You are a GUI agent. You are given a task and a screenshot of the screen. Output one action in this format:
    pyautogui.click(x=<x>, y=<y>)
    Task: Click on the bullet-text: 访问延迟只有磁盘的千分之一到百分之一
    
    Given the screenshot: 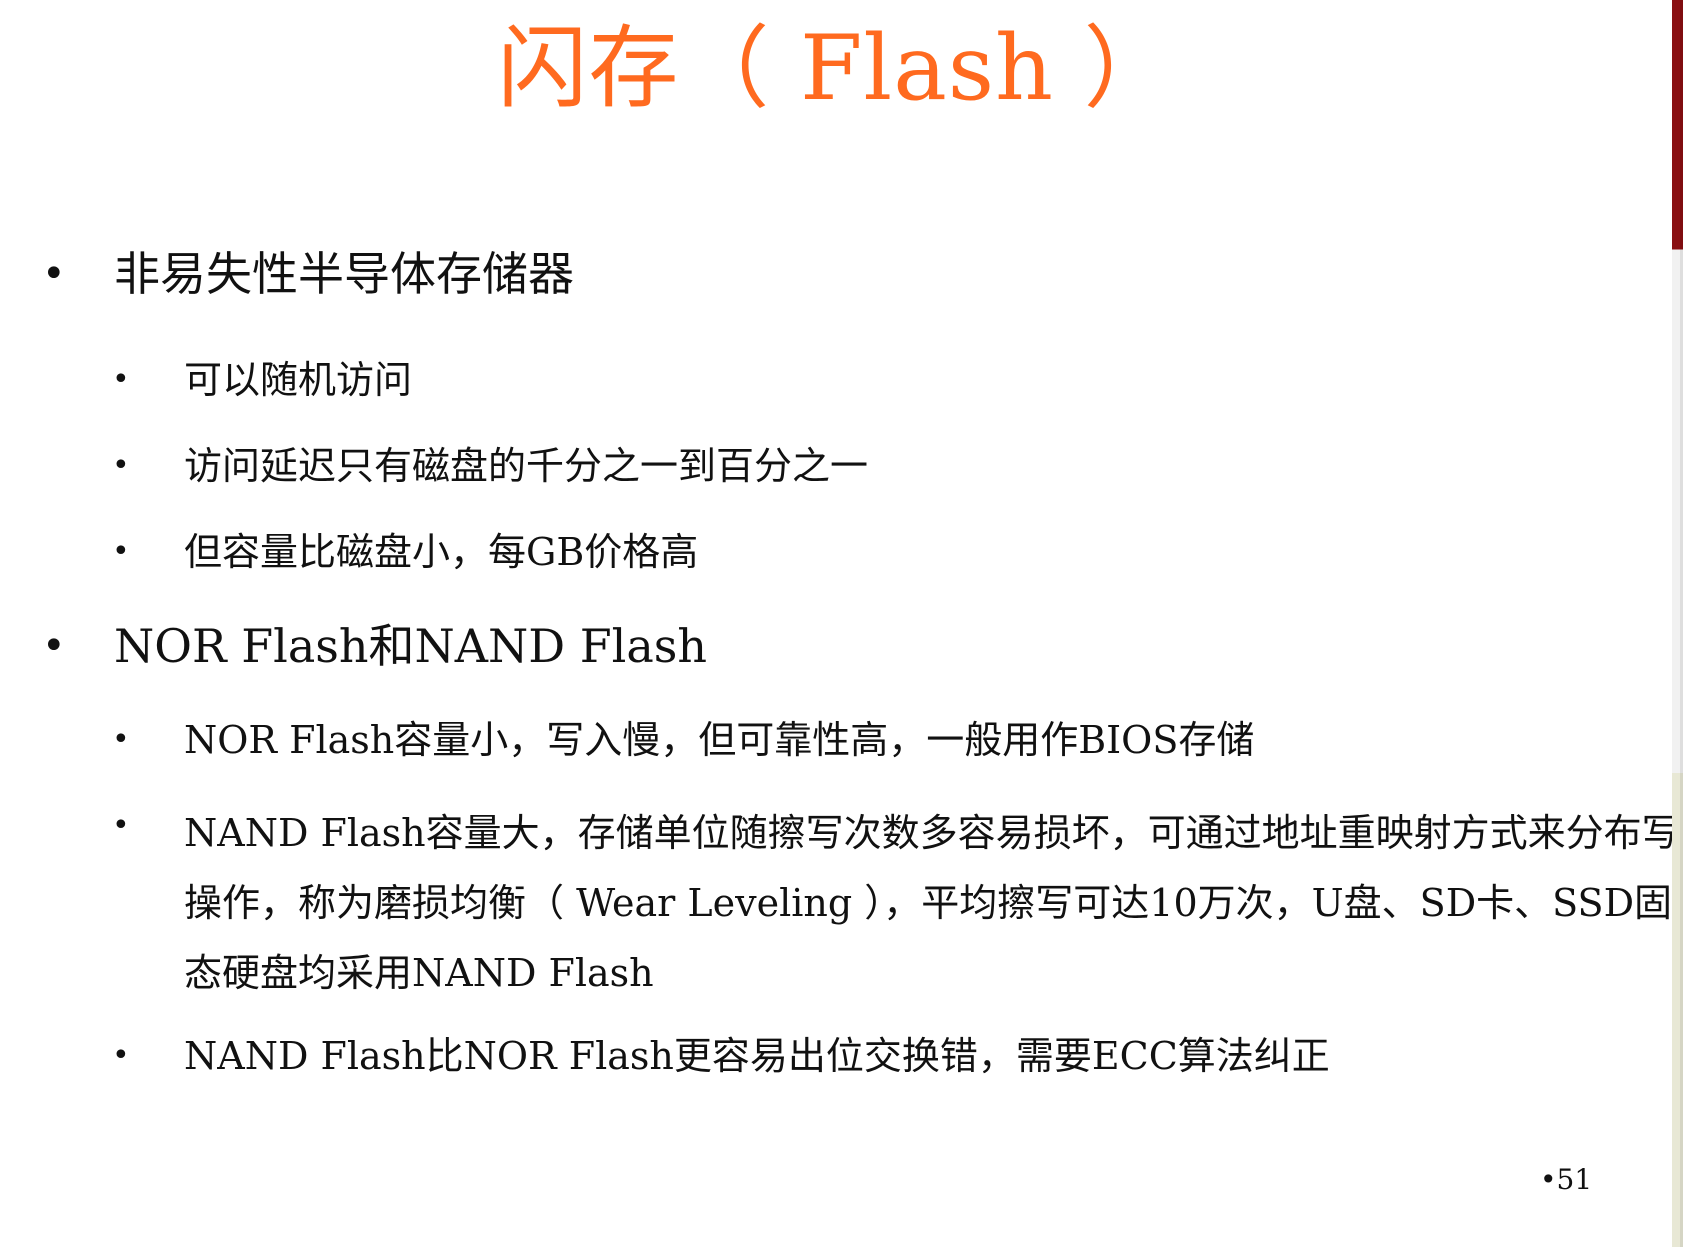 What is the action you would take?
    pyautogui.click(x=526, y=466)
    